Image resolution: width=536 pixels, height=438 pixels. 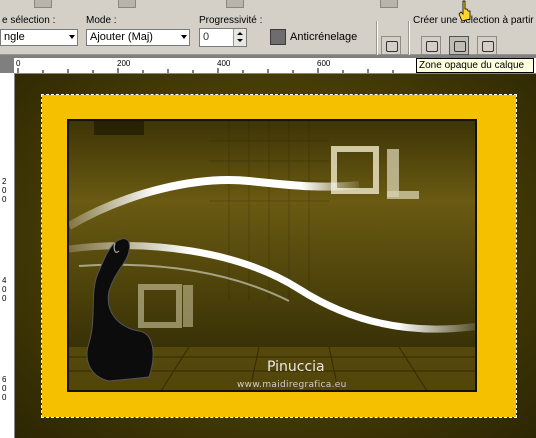 I want to click on progressivity-stepper: 0, so click(x=223, y=37).